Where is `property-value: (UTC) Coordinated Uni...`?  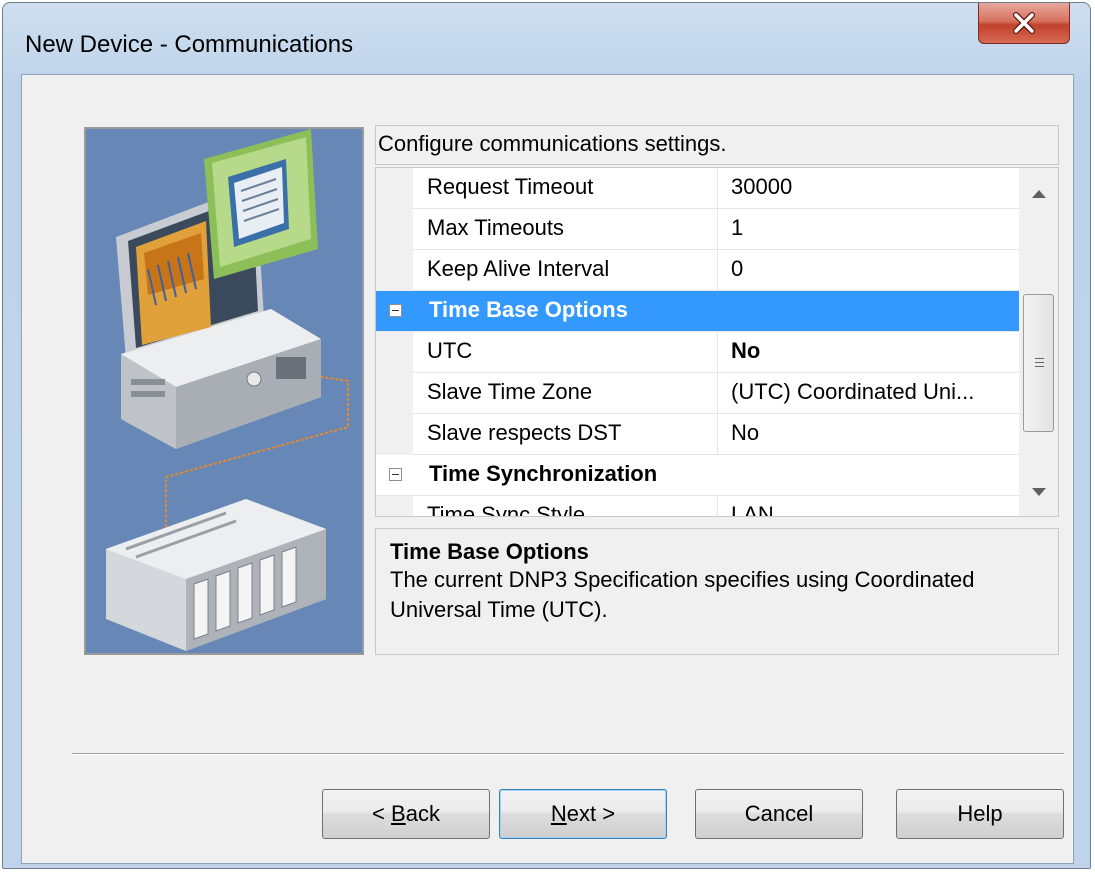 property-value: (UTC) Coordinated Uni... is located at coordinates (852, 392).